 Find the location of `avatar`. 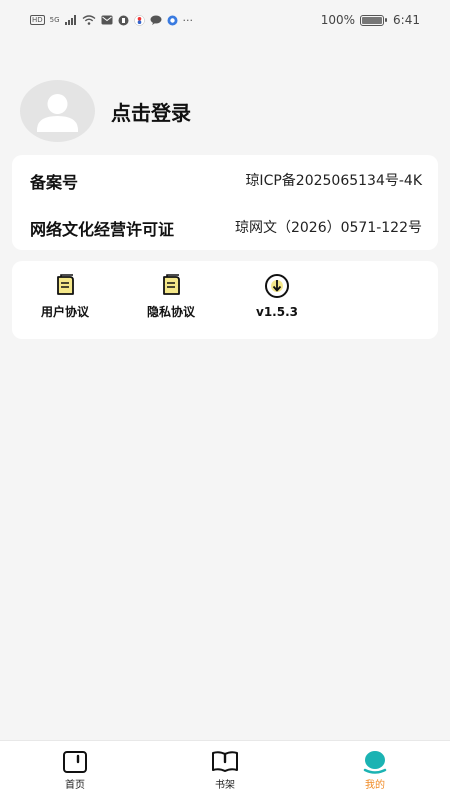

avatar is located at coordinates (57, 111).